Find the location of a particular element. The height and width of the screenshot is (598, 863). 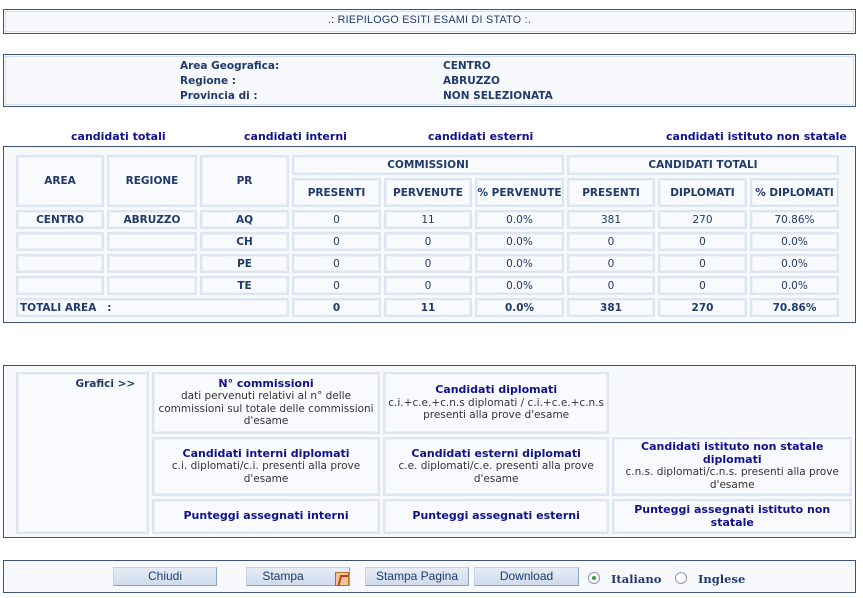

totals-row: TOTALI AREA : 0 11 0.0% 381 270 70.86% is located at coordinates (427, 307).